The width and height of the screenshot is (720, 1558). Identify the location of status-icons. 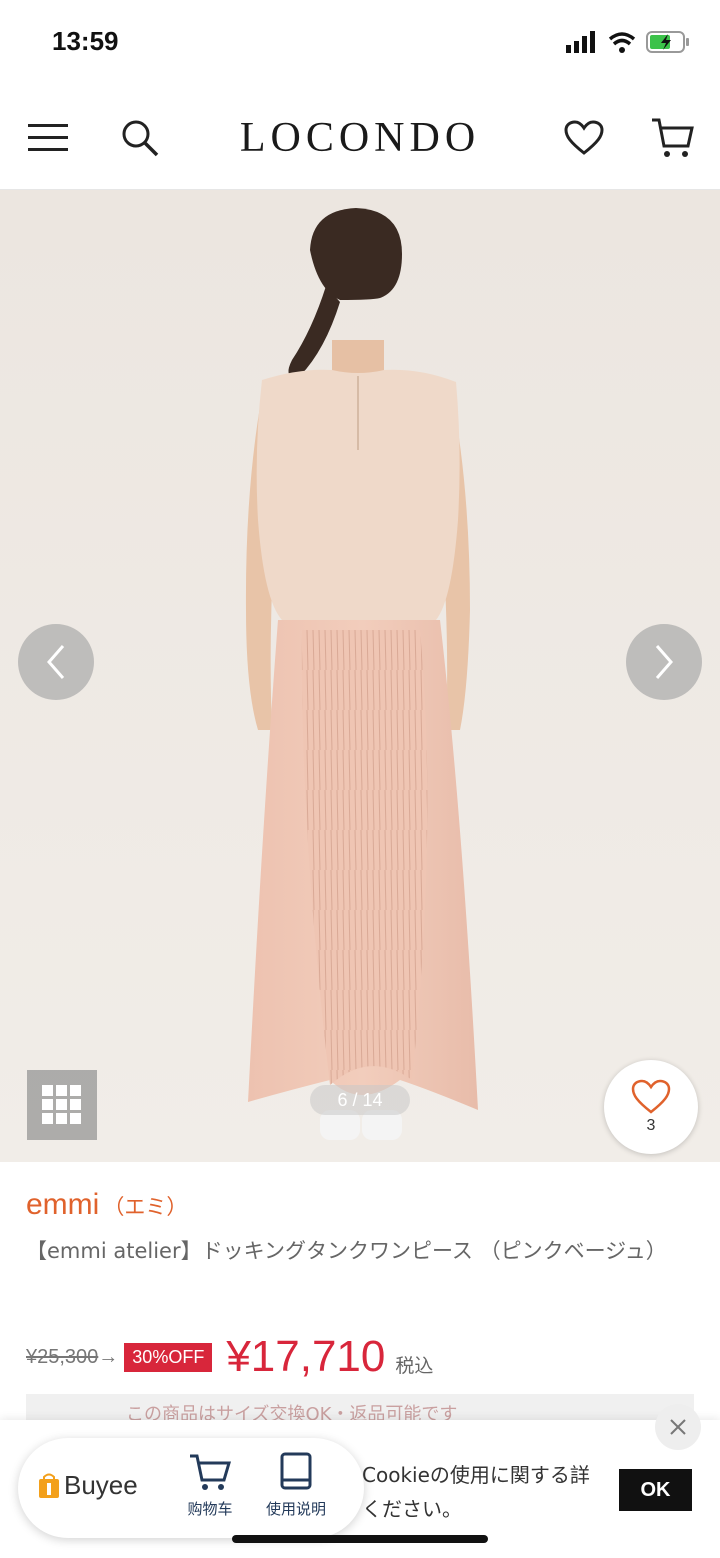
(628, 42).